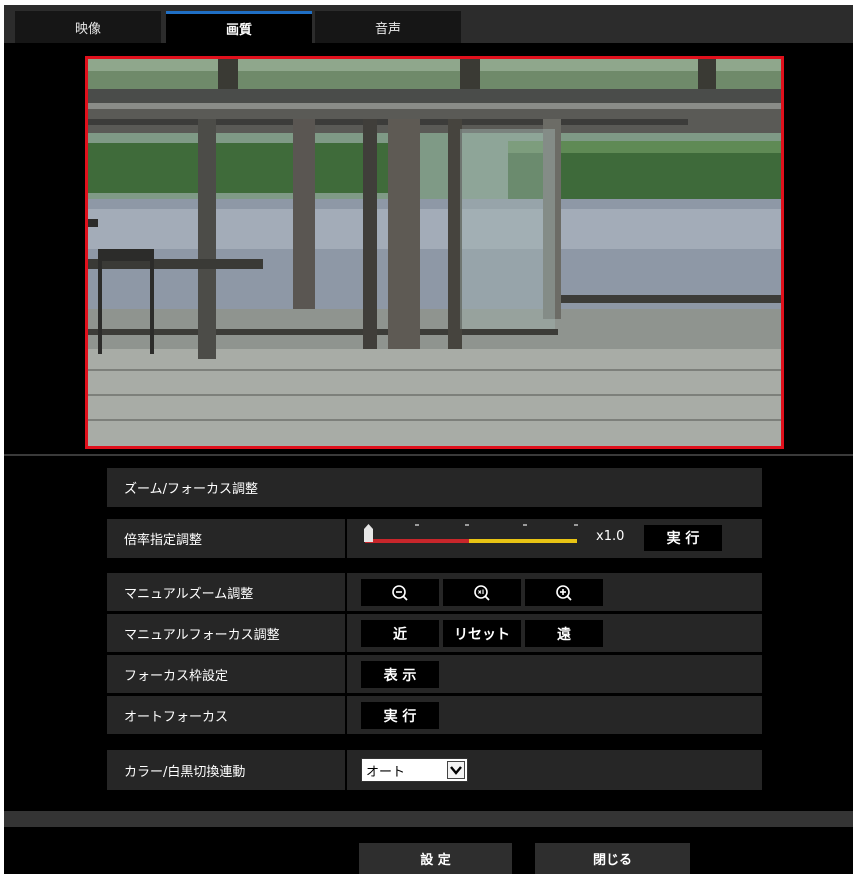  I want to click on tab-video-label: 映像, so click(87, 29).